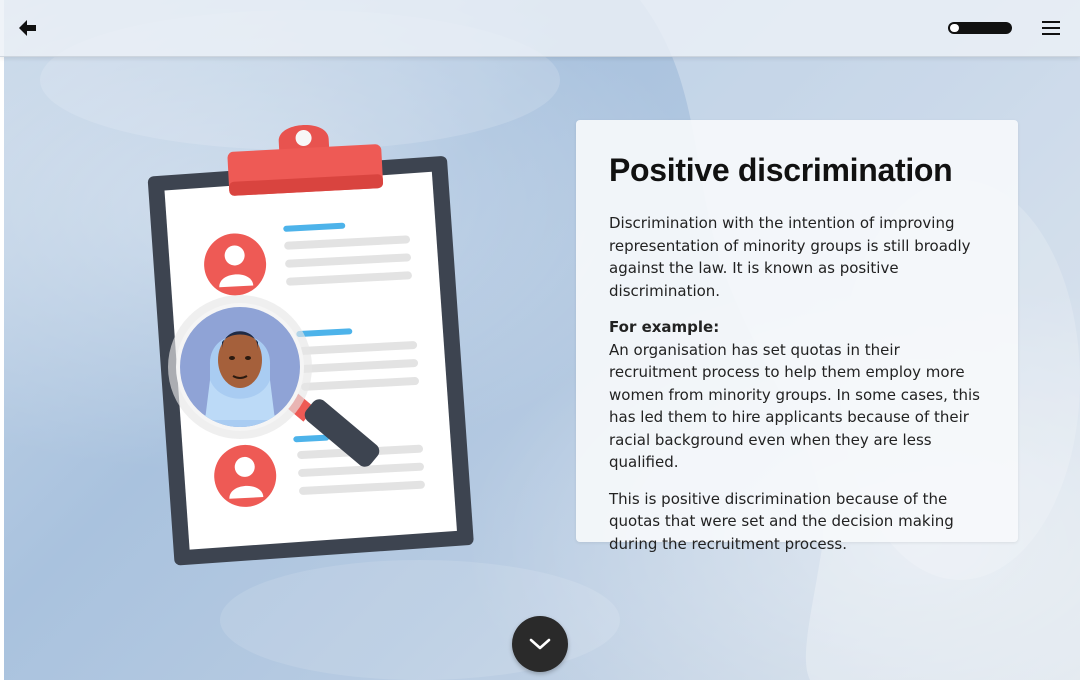 The height and width of the screenshot is (680, 1080). I want to click on chevron-down-icon, so click(540, 644).